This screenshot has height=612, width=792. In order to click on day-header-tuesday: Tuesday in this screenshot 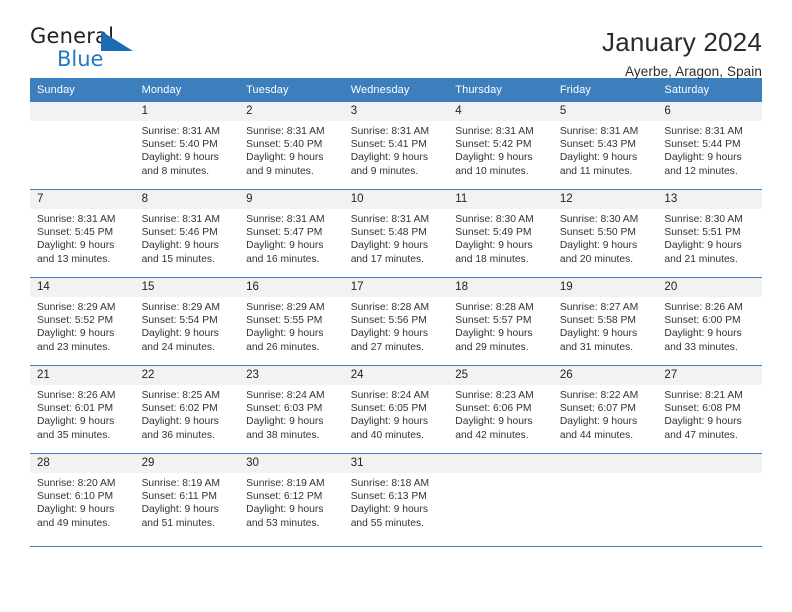, I will do `click(267, 90)`.